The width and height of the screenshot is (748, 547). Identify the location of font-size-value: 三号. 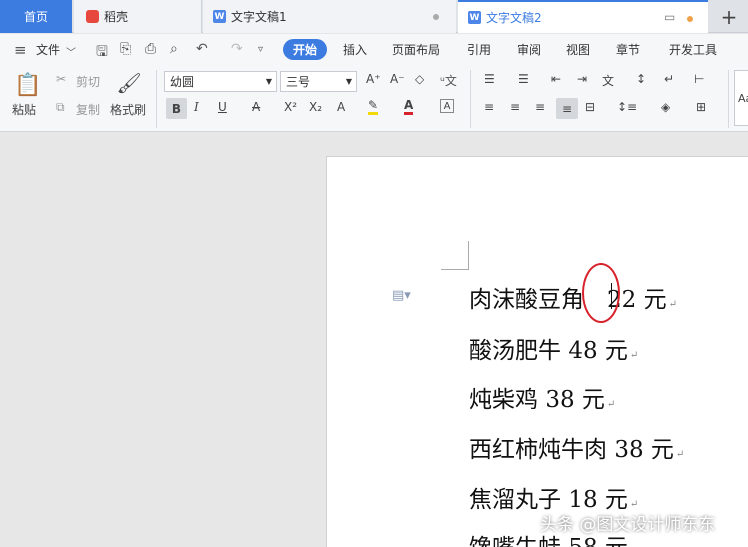
(298, 82).